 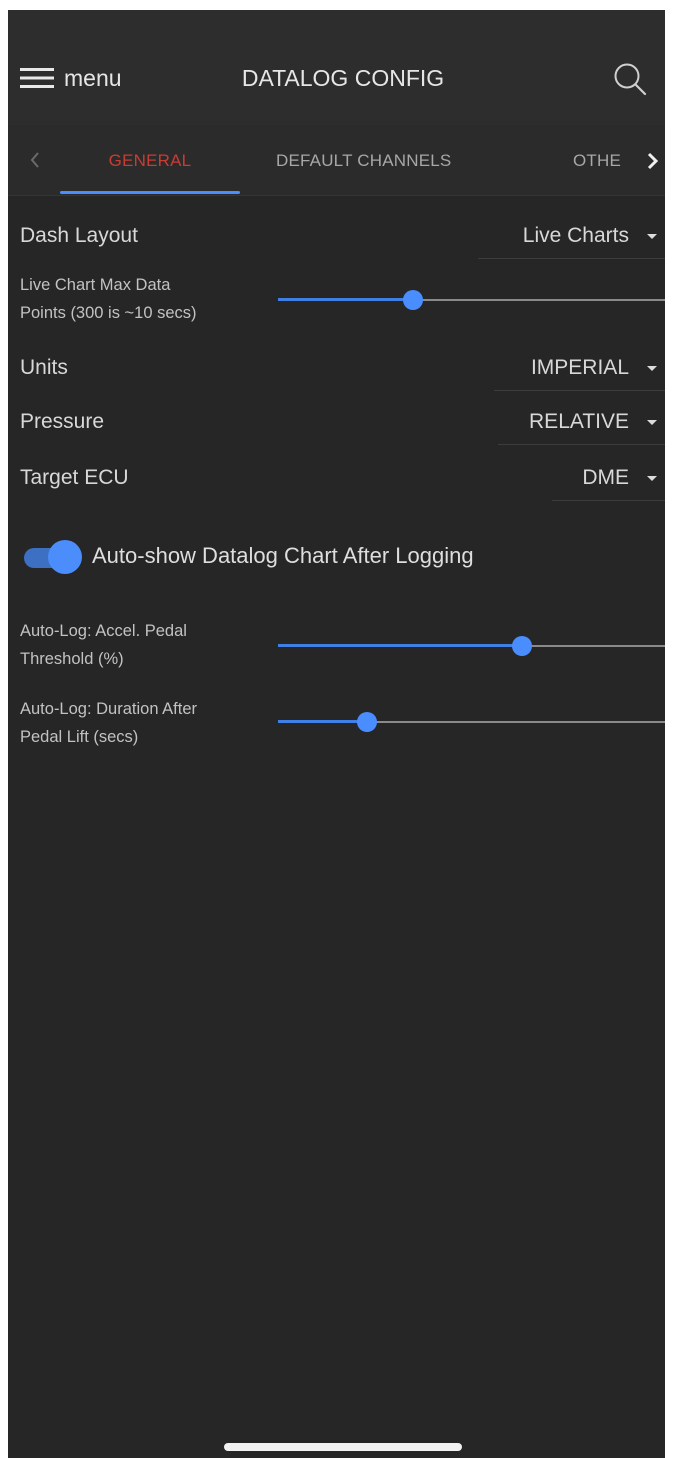 What do you see at coordinates (108, 313) in the screenshot?
I see `live-chart-max-label-line2: Points (300 is ~10 secs)` at bounding box center [108, 313].